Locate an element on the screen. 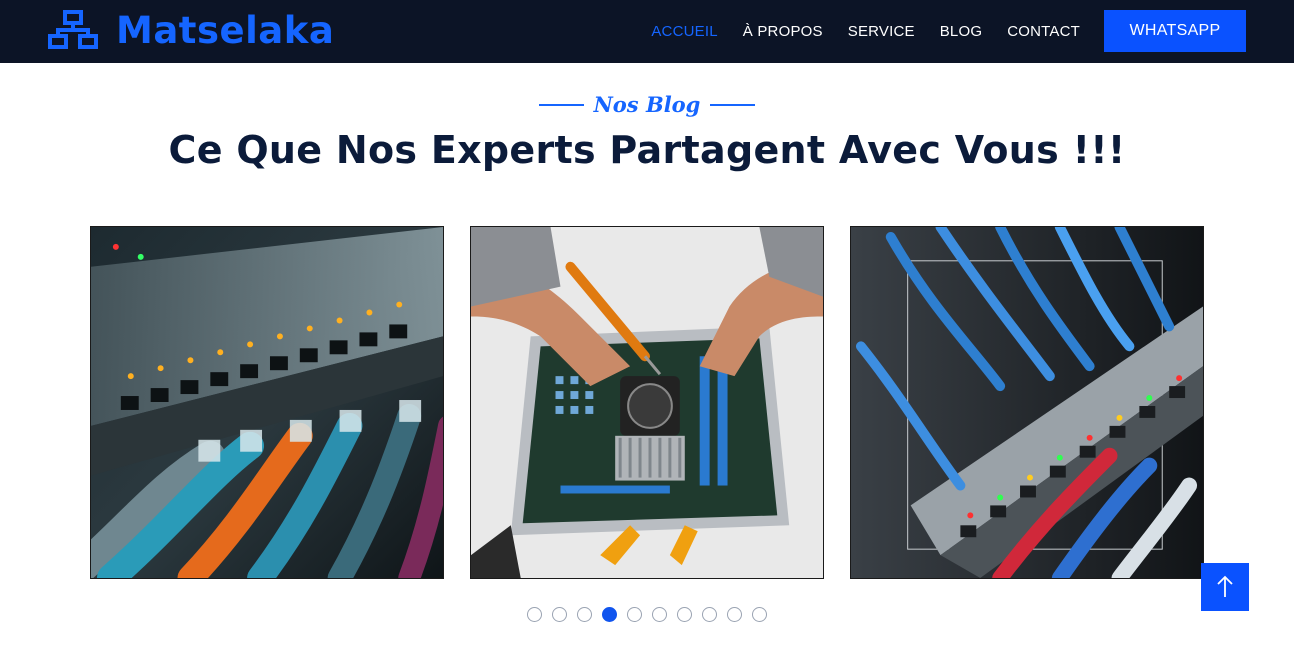 This screenshot has width=1294, height=656. main-nav: ACCUEIL À PROPOS SERVICE BLOG CONTACT is located at coordinates (853, 31).